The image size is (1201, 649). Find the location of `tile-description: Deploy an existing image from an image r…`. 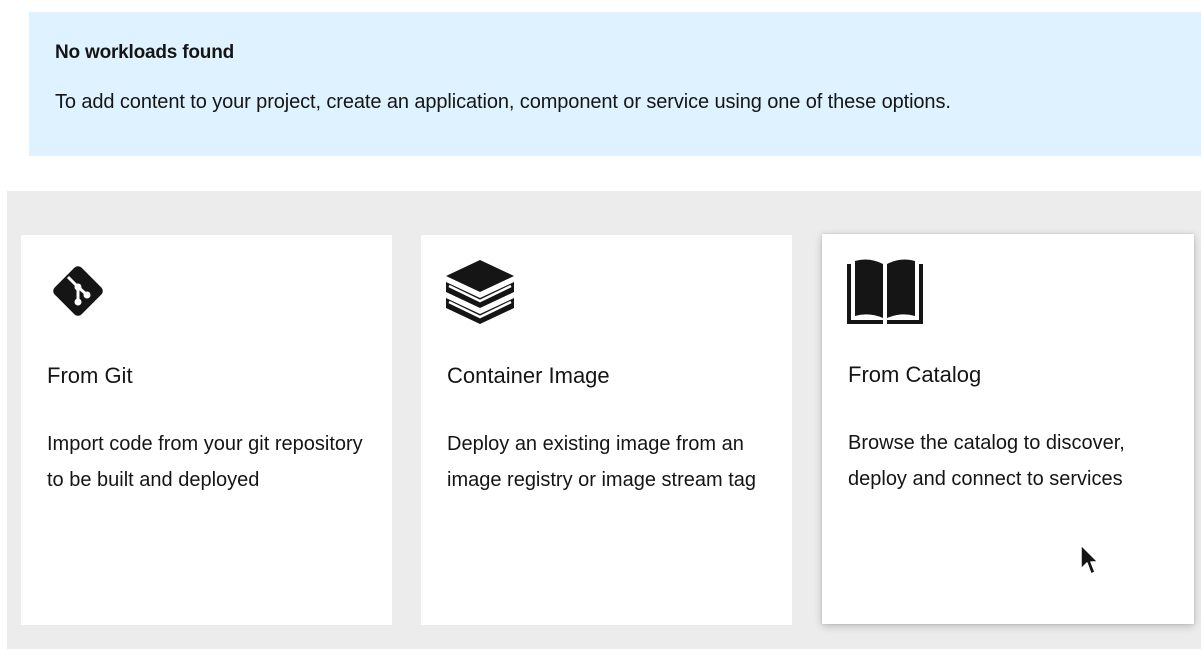

tile-description: Deploy an existing image from an image r… is located at coordinates (602, 462).